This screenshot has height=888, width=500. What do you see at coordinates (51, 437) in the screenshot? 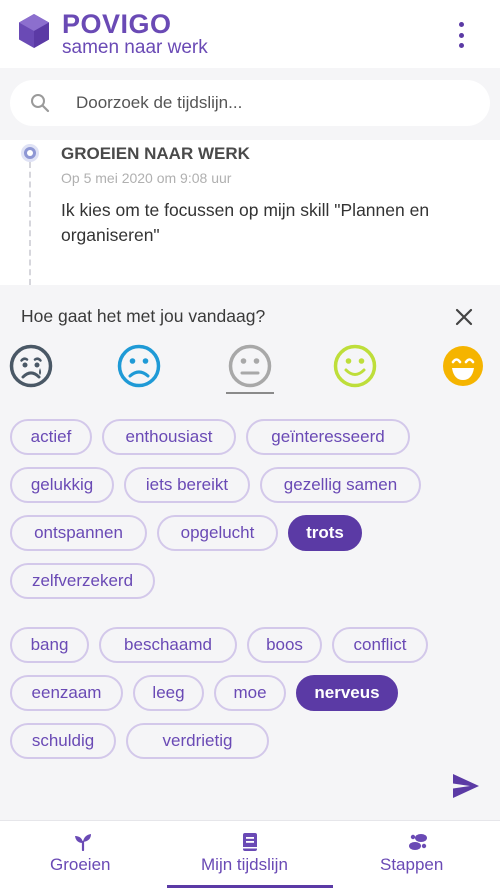
I see `feeling-chip-actief: actief` at bounding box center [51, 437].